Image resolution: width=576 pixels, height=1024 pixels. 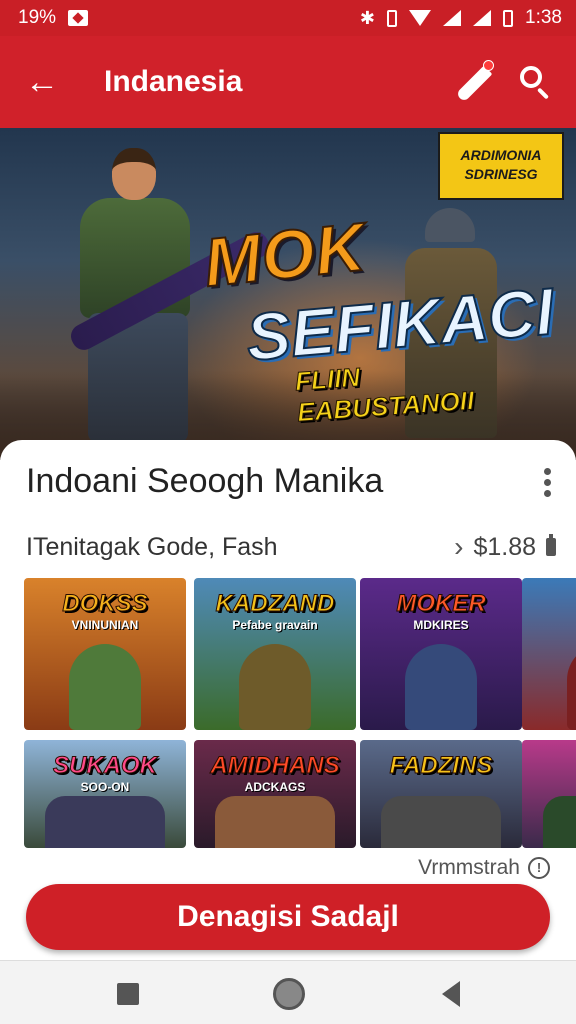 I want to click on thumbnail-subtitle: ADCKAGS, so click(x=275, y=787).